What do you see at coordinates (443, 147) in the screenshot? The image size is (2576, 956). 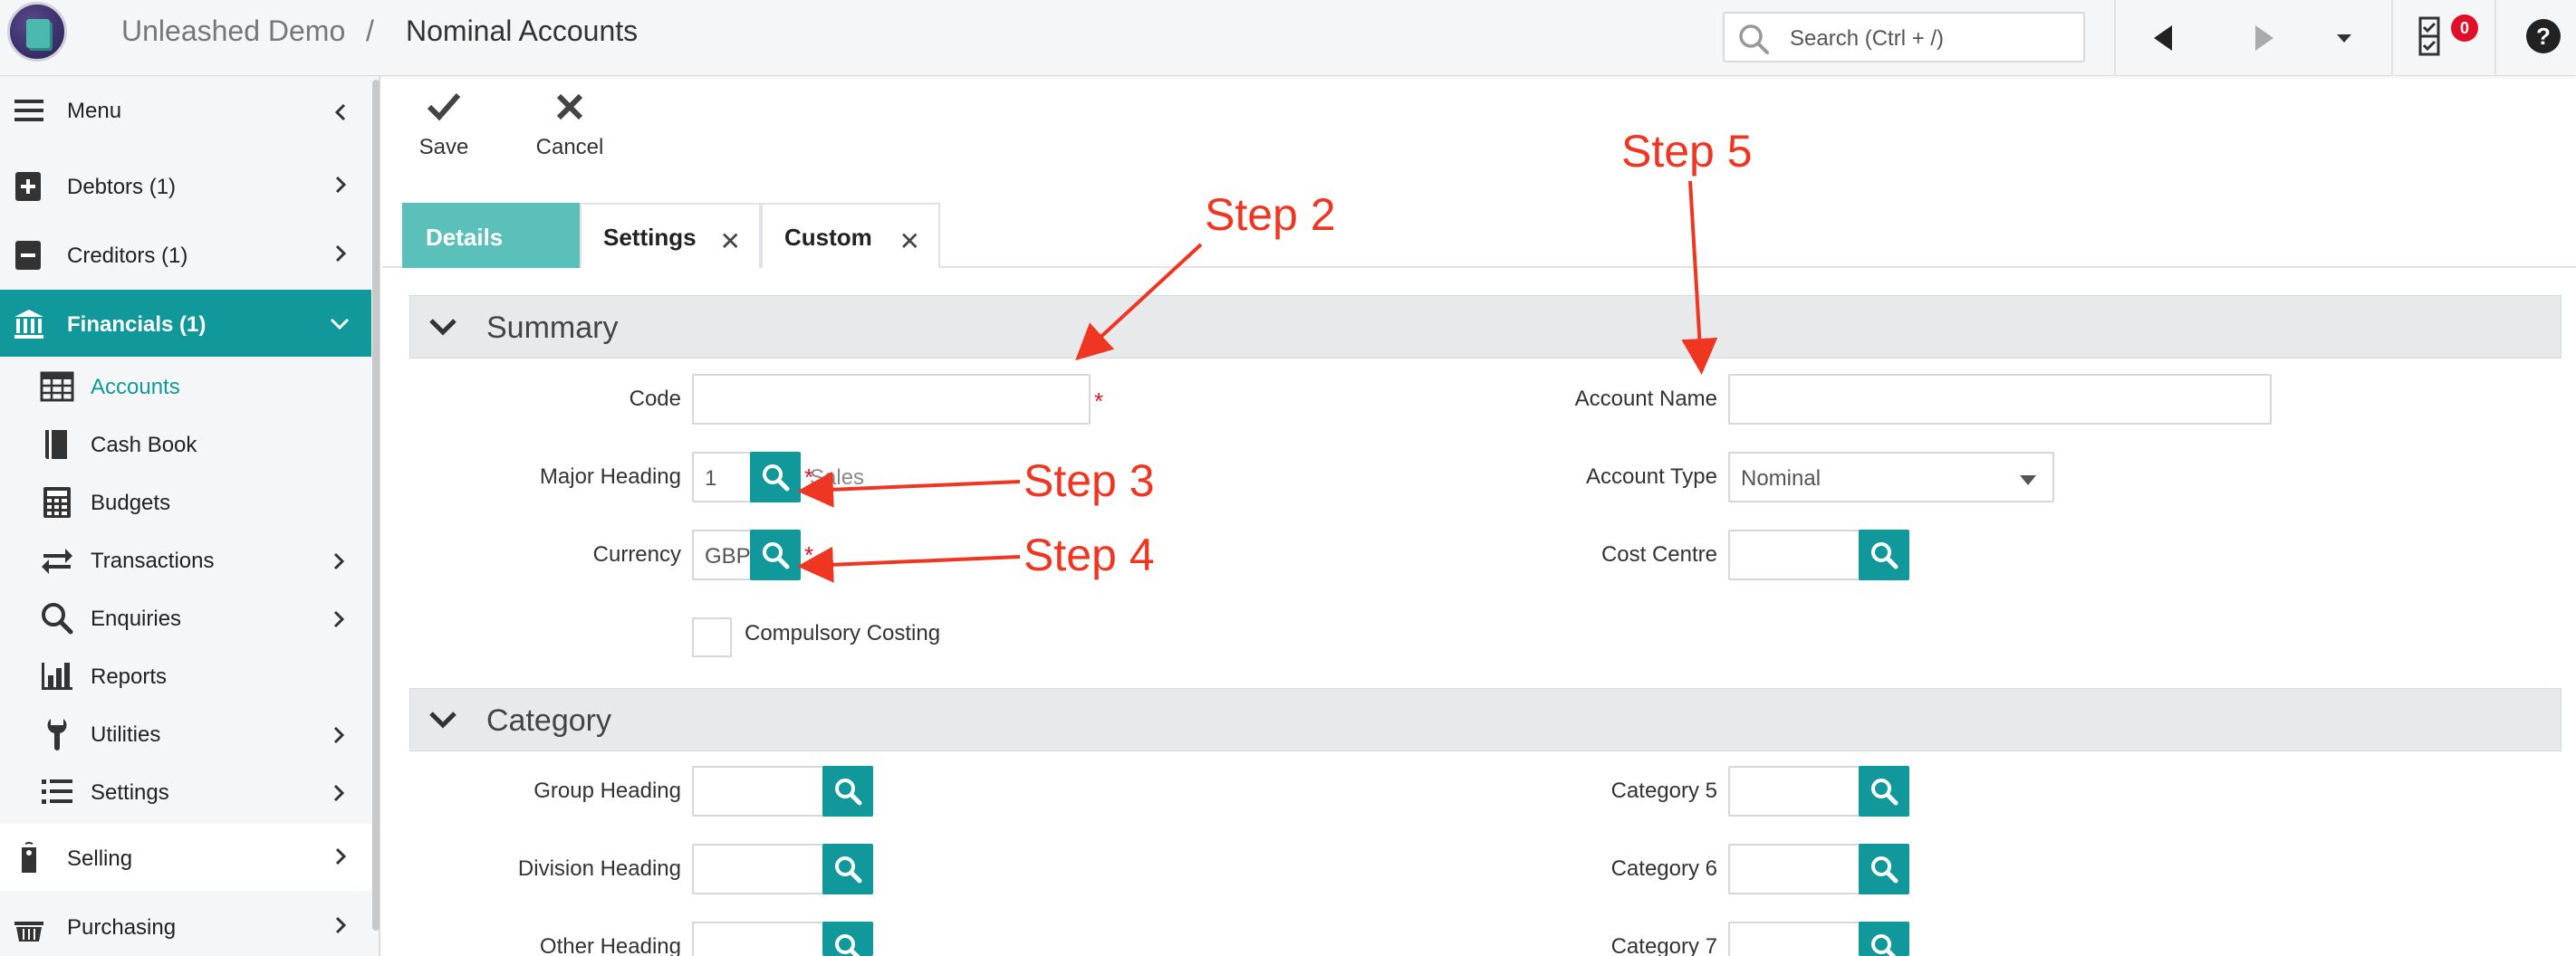 I see `save-label: Save` at bounding box center [443, 147].